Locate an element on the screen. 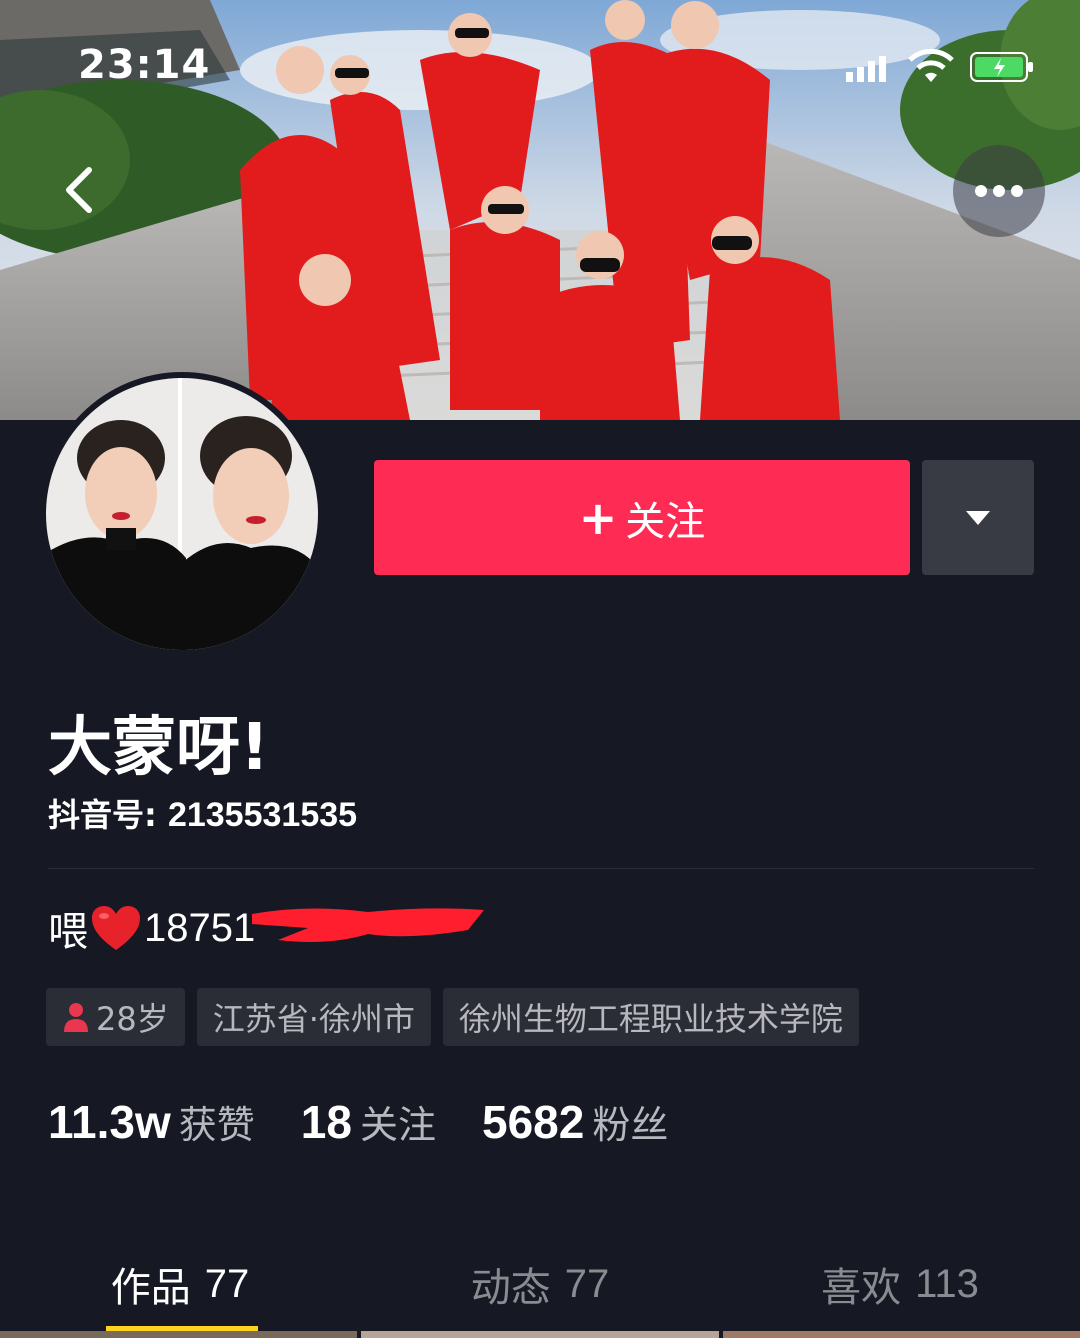  chevron-left-icon is located at coordinates (79, 190).